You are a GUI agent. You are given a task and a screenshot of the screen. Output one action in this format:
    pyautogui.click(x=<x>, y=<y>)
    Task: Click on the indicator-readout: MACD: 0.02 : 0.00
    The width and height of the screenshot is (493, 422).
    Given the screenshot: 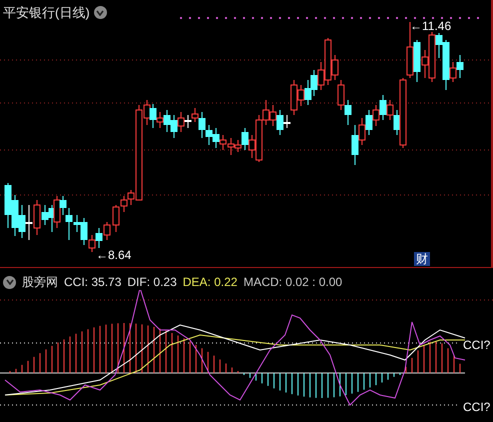 What is the action you would take?
    pyautogui.click(x=292, y=282)
    